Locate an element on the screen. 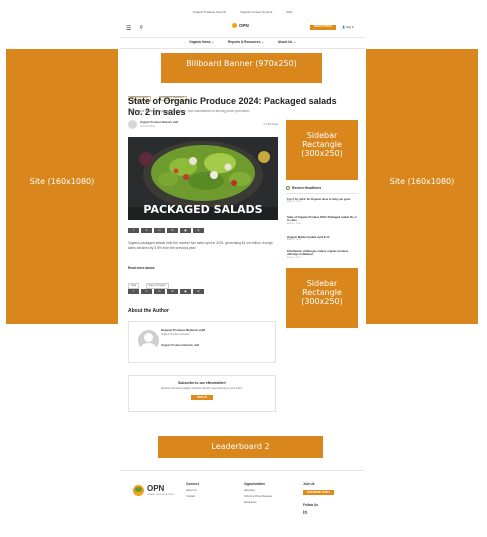  site-ad-left-label: Site (160x1080) is located at coordinates (62, 181).